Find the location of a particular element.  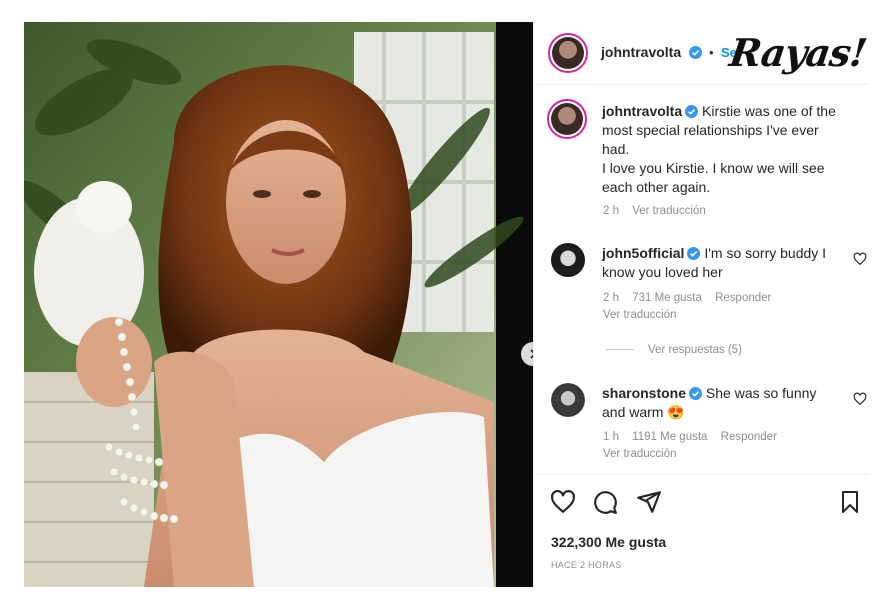

caption-line: most special relationships I've ever is located at coordinates (710, 130).